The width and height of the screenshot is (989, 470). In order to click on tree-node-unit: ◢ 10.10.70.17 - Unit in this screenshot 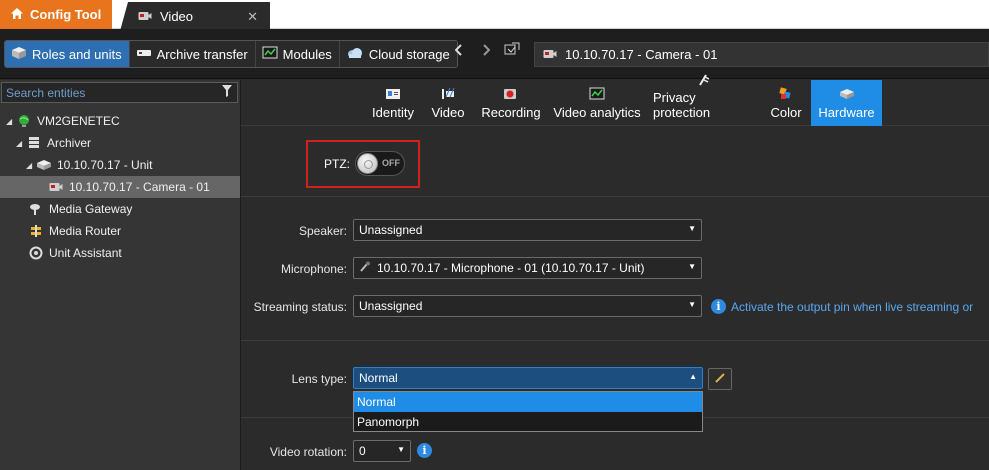, I will do `click(120, 165)`.